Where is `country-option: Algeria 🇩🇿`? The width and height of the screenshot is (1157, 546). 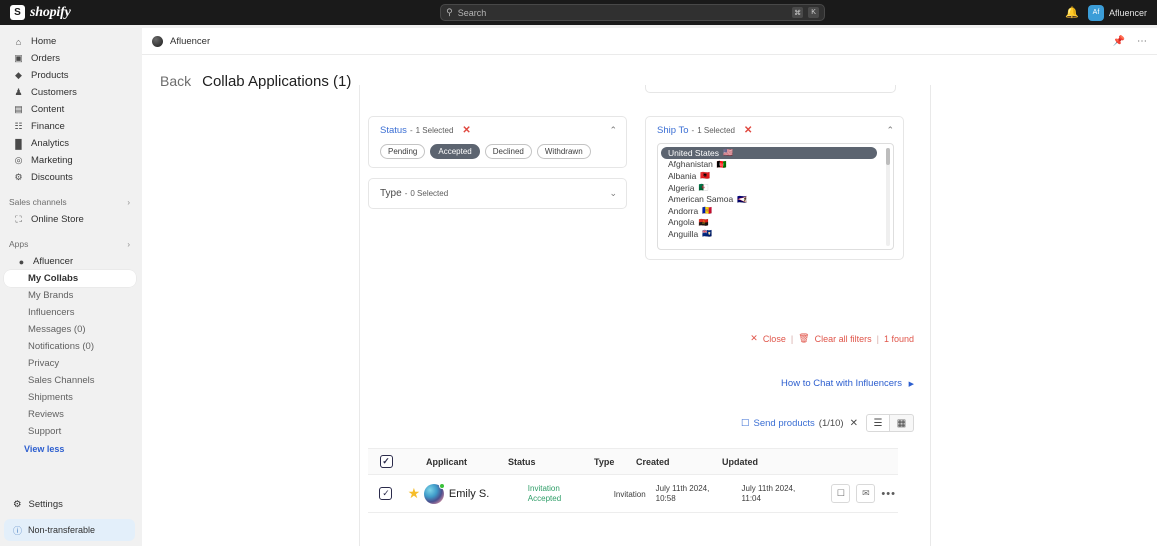 country-option: Algeria 🇩🇿 is located at coordinates (776, 188).